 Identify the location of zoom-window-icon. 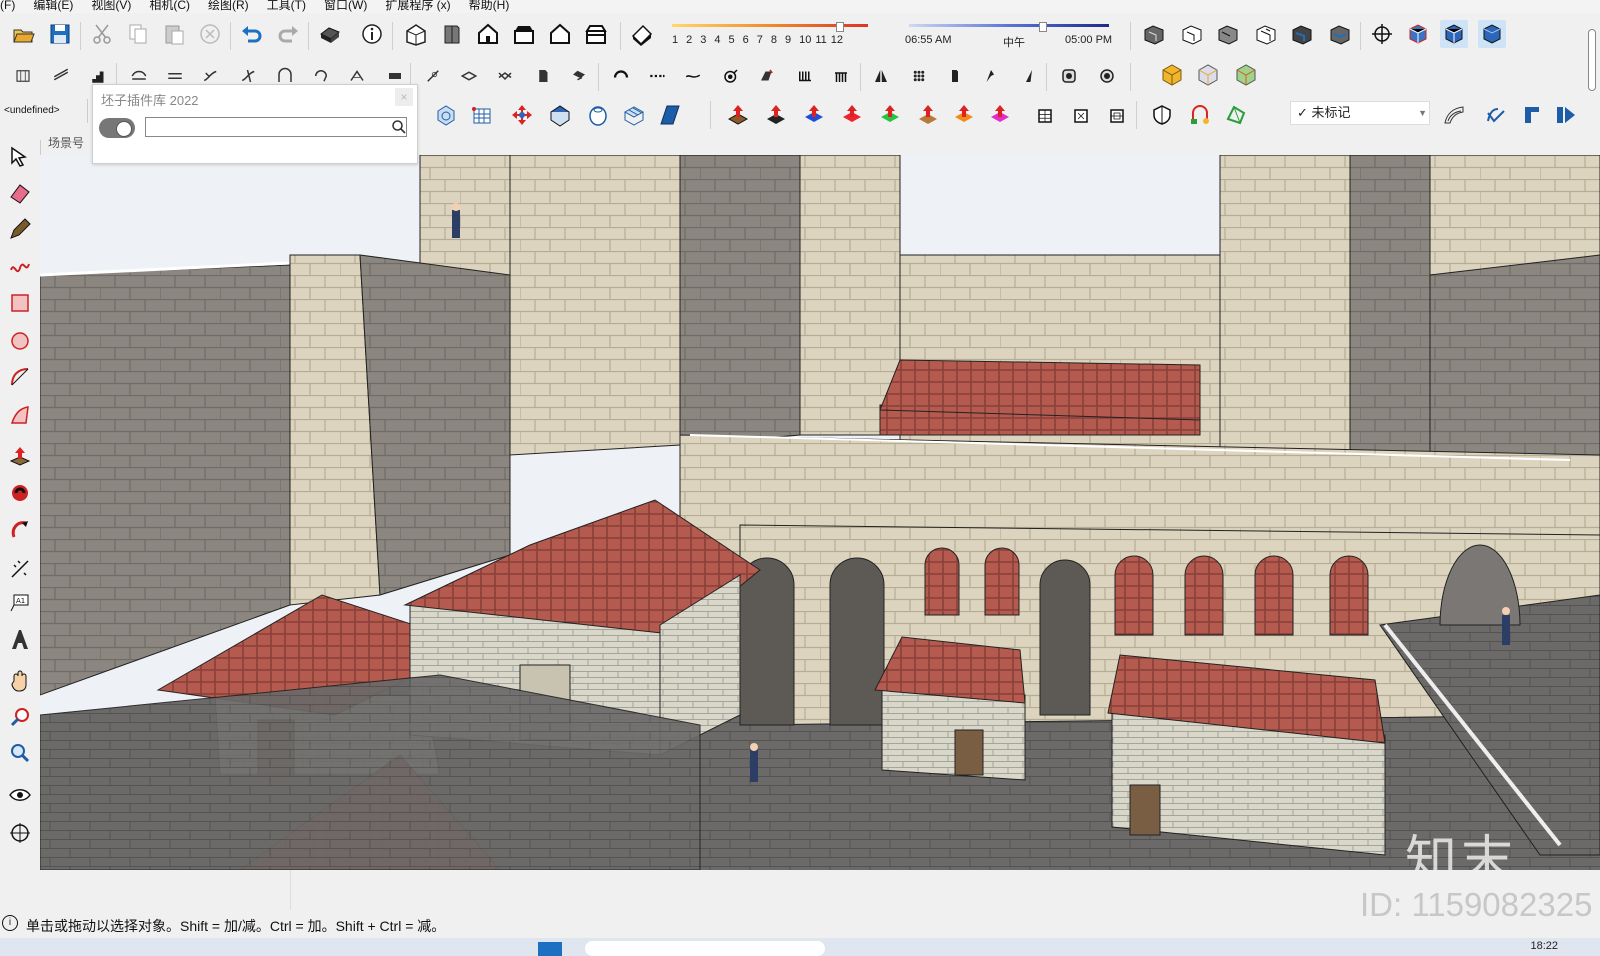
(20, 753).